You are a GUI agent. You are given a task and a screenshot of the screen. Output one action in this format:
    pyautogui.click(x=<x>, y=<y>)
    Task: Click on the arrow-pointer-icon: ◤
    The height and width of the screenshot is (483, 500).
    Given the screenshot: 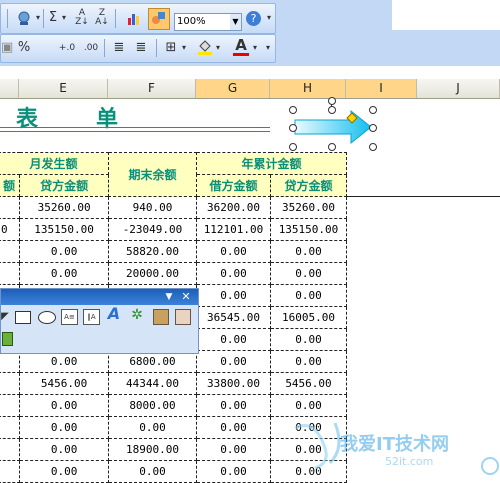 What is the action you would take?
    pyautogui.click(x=5, y=317)
    